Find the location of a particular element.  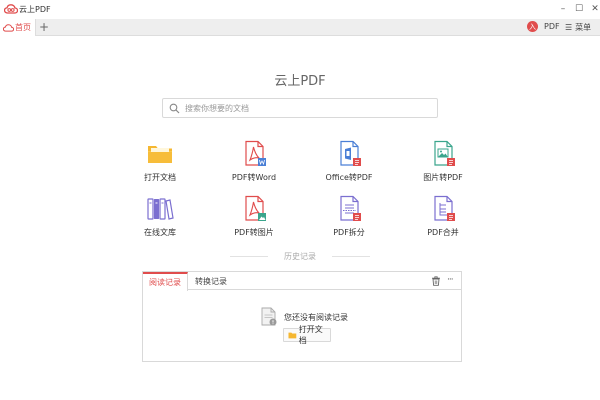

user-avatar: 入 is located at coordinates (532, 26).